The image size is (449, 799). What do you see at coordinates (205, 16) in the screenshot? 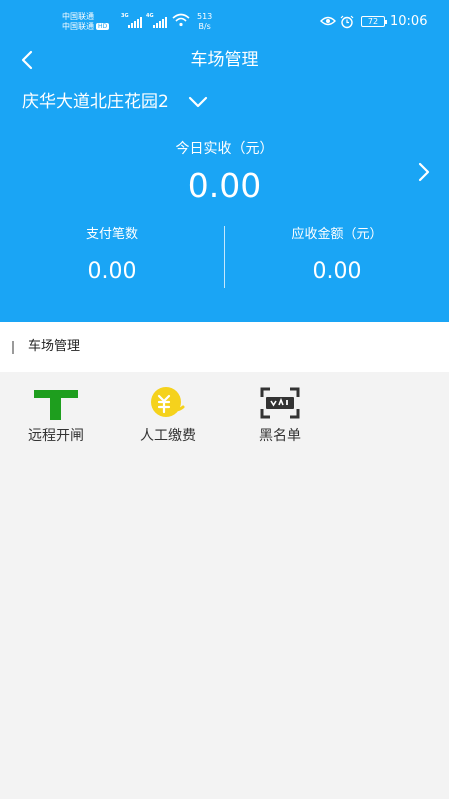
I see `net-speed-value: 513` at bounding box center [205, 16].